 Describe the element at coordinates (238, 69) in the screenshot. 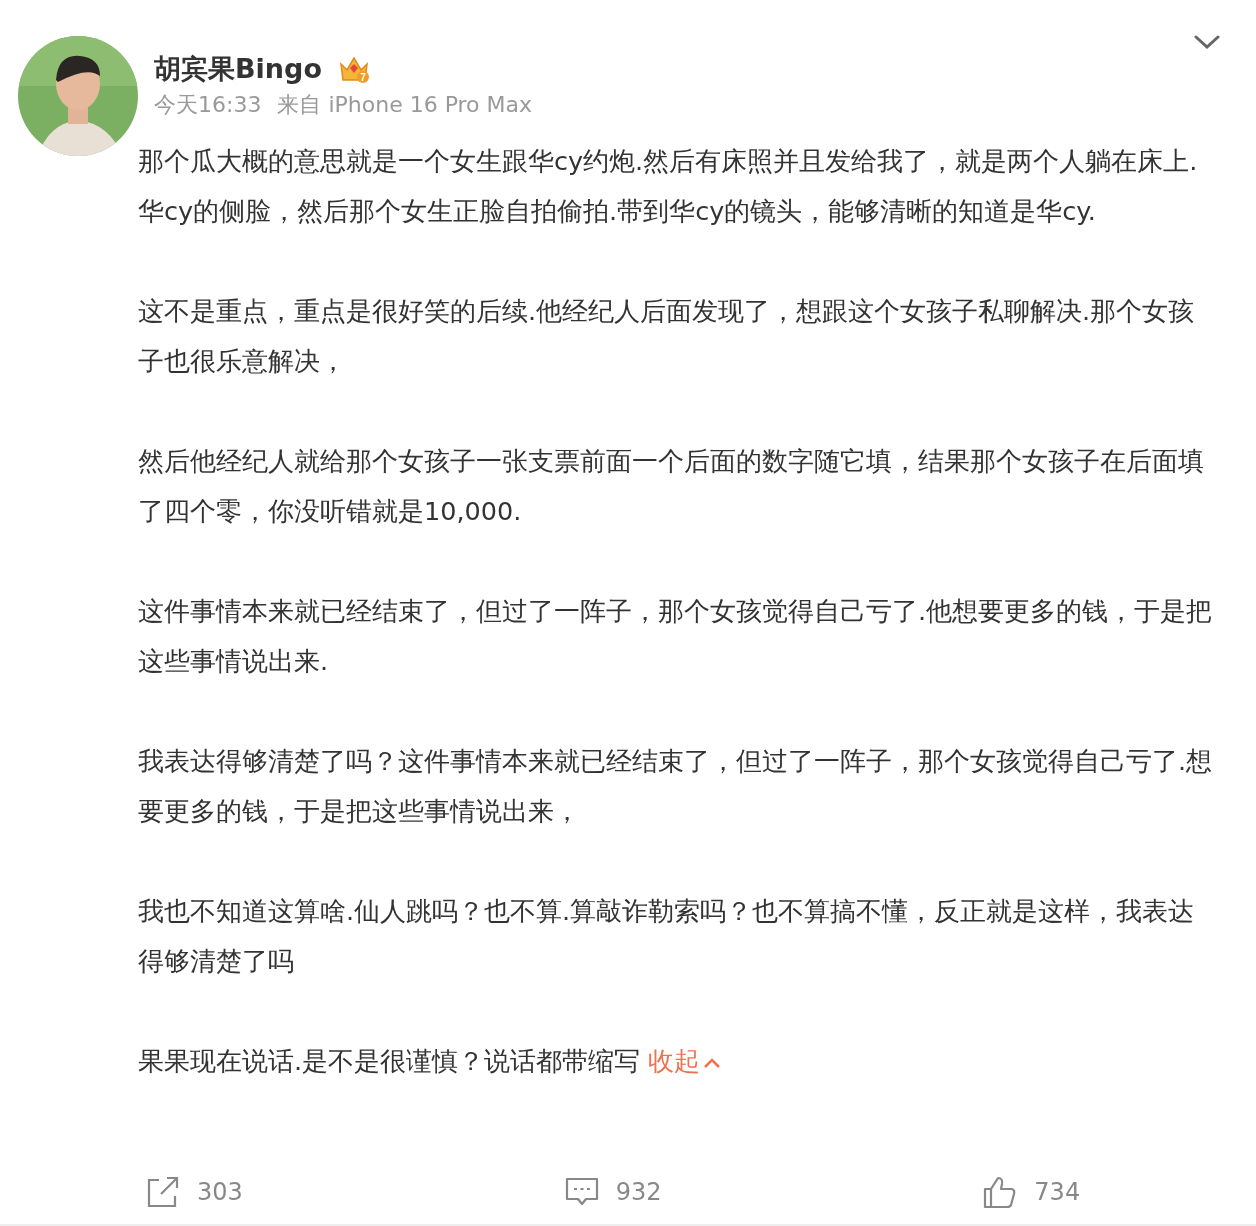

I see `username: 胡宾果Bingo` at that location.